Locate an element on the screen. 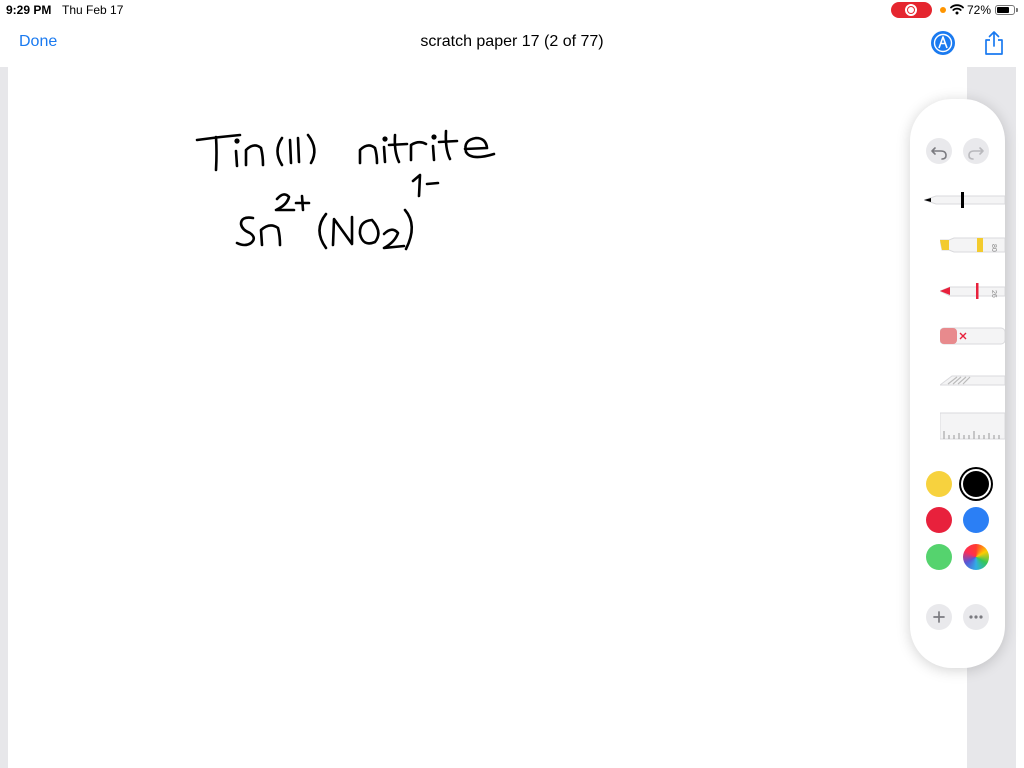  share-icon is located at coordinates (994, 43).